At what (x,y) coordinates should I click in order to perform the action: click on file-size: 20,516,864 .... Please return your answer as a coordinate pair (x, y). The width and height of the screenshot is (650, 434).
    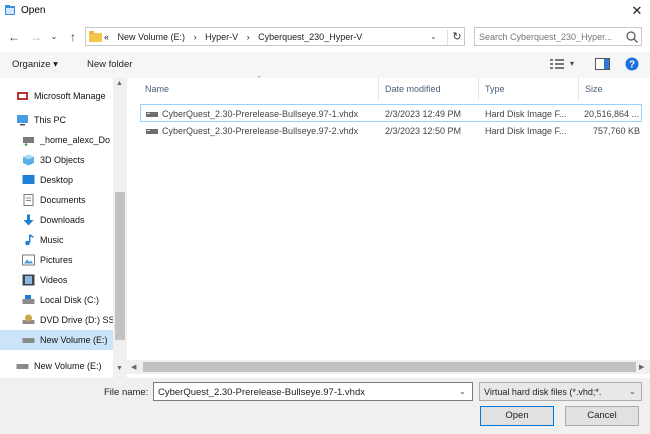
    Looking at the image, I should click on (612, 114).